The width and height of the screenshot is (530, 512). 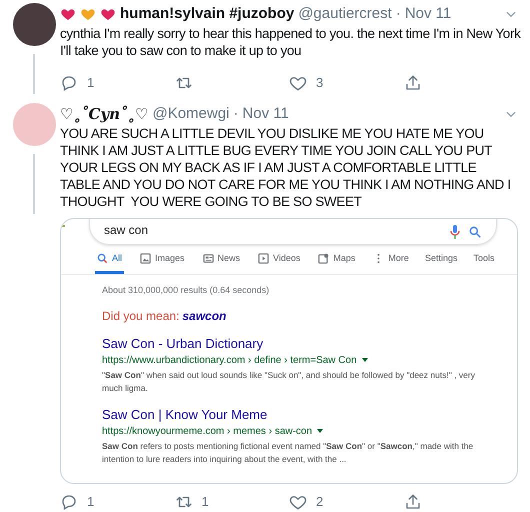 What do you see at coordinates (109, 263) in the screenshot?
I see `search-tab: All` at bounding box center [109, 263].